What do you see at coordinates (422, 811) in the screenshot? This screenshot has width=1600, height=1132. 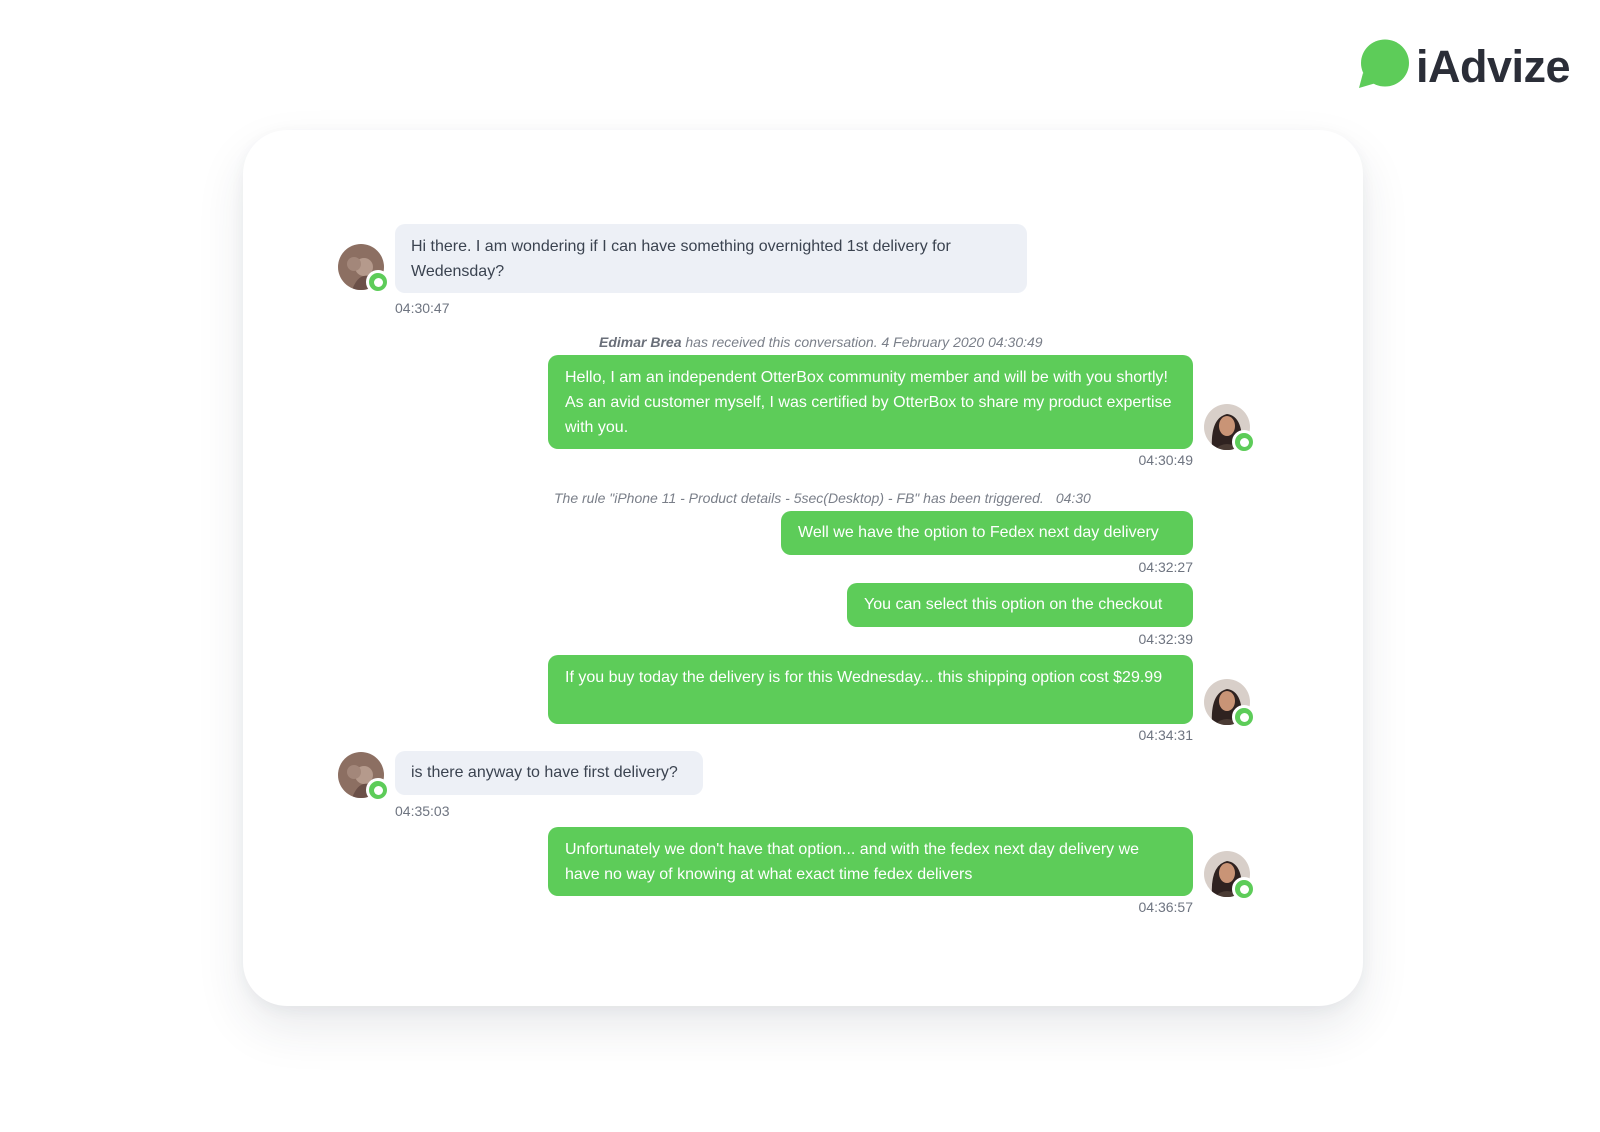 I see `message-time: 04:35:03` at bounding box center [422, 811].